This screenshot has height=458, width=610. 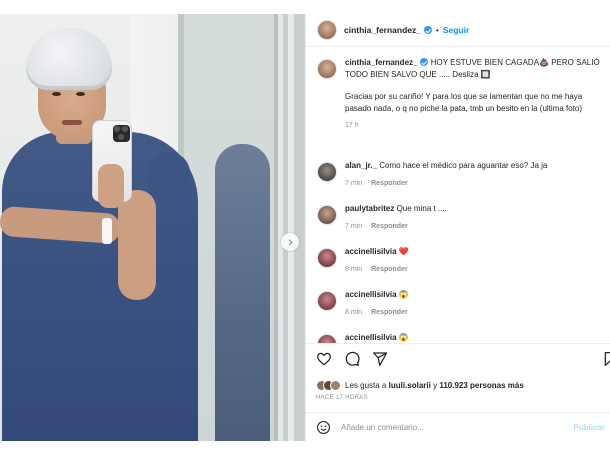 What do you see at coordinates (242, 292) in the screenshot?
I see `photo-reflection` at bounding box center [242, 292].